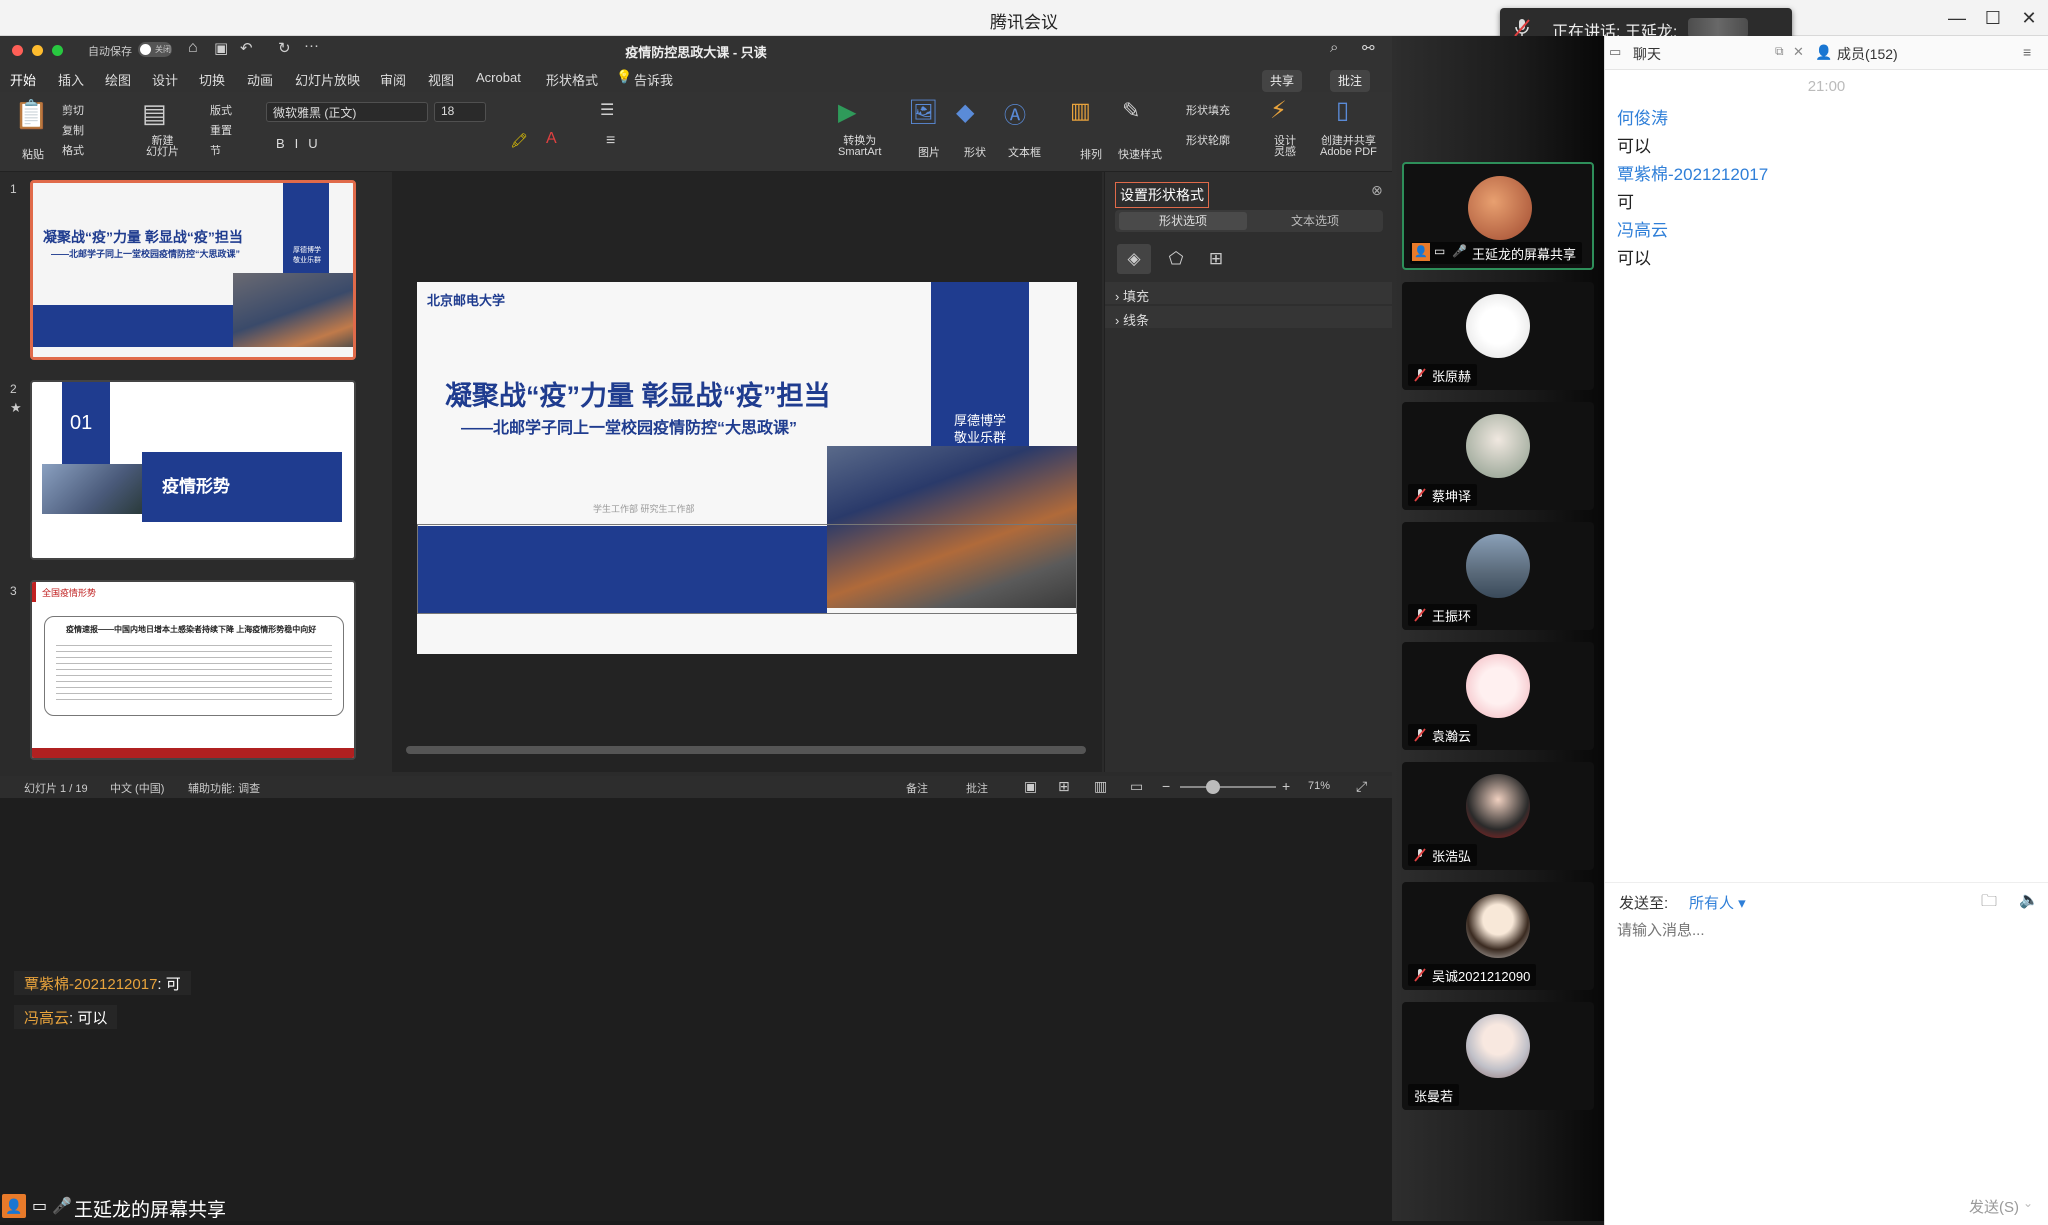 This screenshot has width=2048, height=1225. What do you see at coordinates (917, 788) in the screenshot?
I see `notes-button: 备注` at bounding box center [917, 788].